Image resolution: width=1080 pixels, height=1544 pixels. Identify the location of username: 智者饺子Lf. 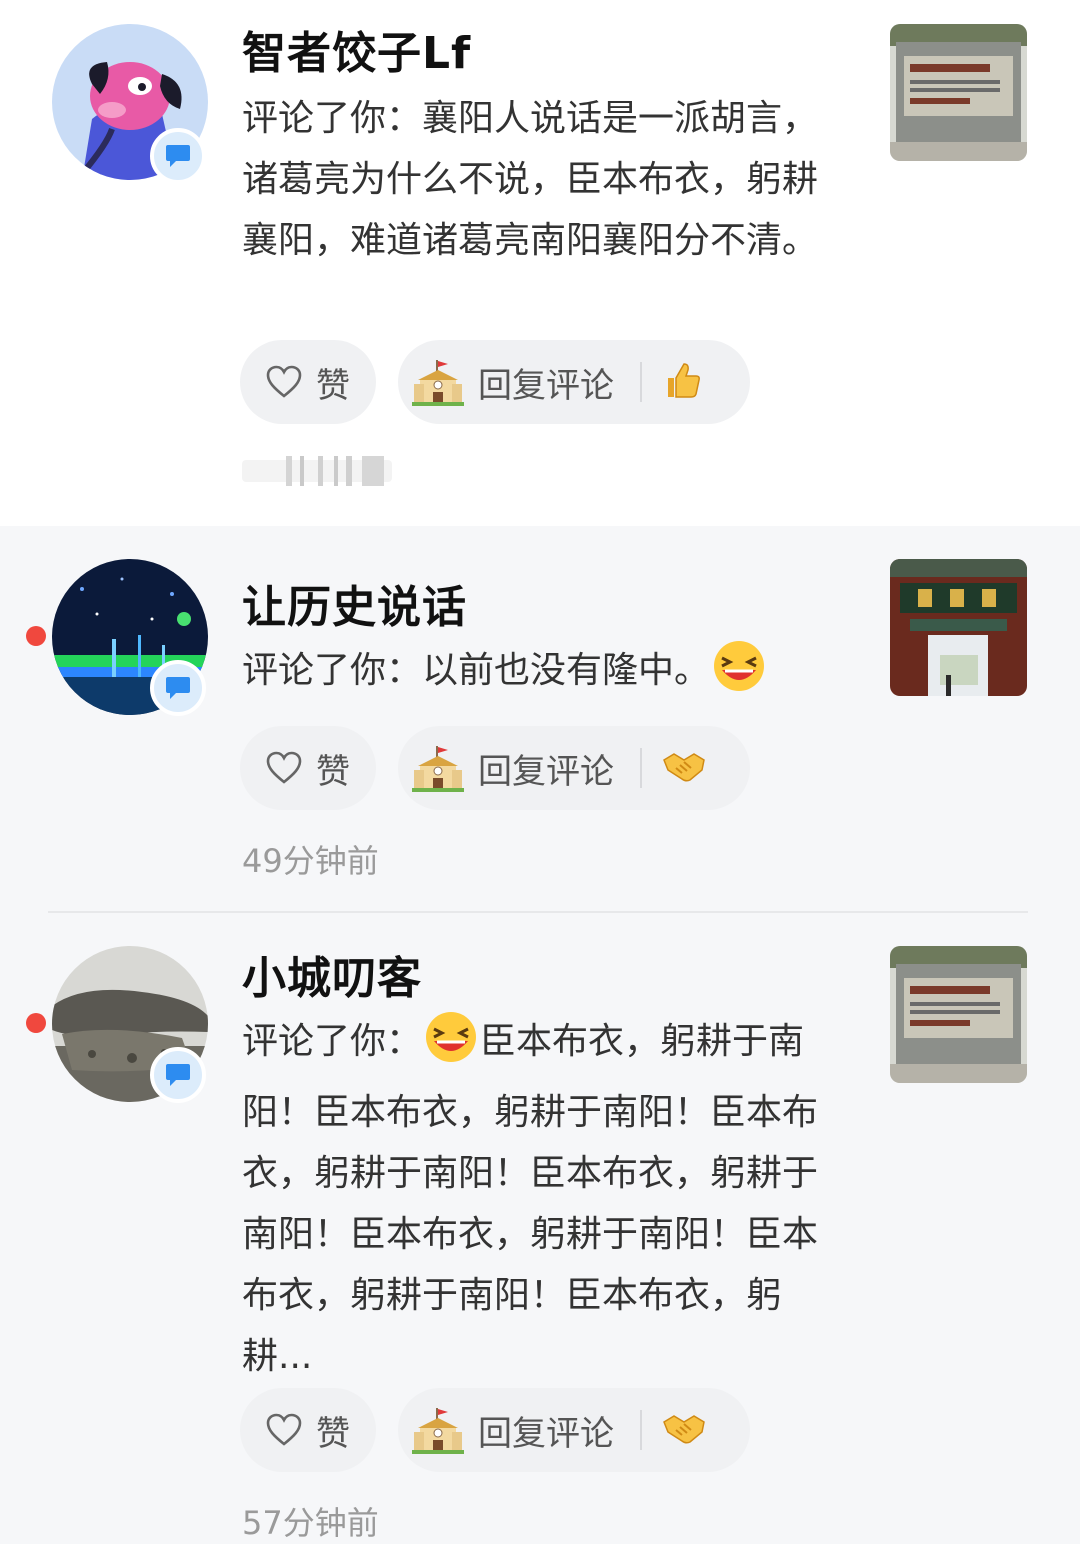
(356, 54).